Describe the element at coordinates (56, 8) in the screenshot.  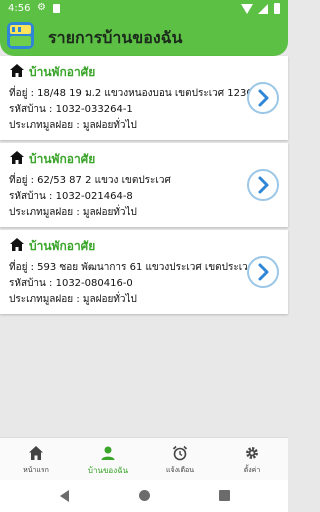
I see `sim-icon` at that location.